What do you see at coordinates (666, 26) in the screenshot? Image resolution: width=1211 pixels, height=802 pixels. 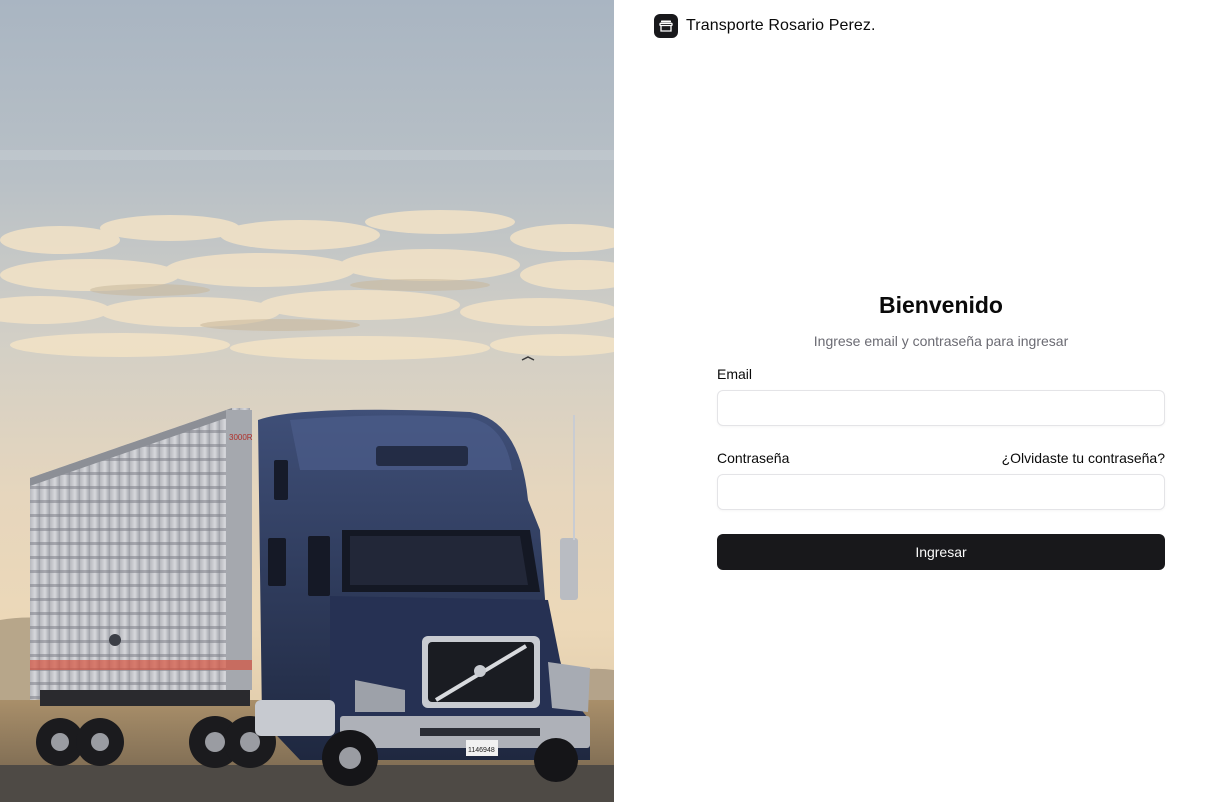 I see `package-icon` at bounding box center [666, 26].